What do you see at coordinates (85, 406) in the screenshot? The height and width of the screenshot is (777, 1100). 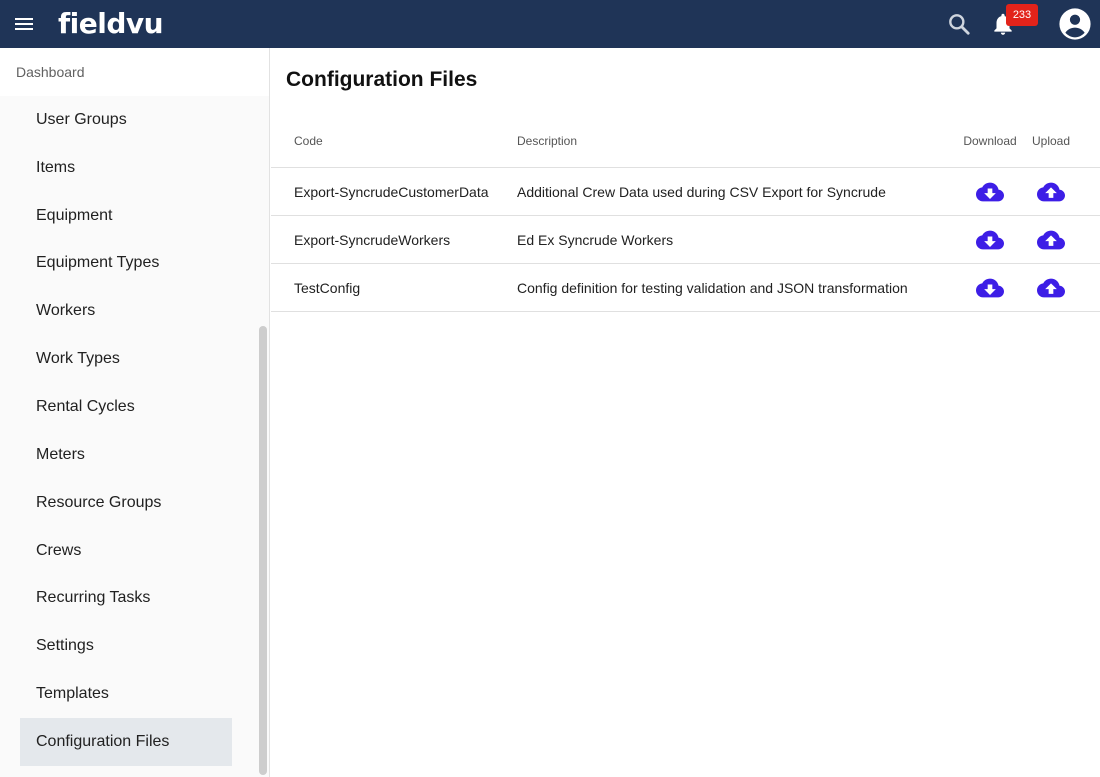 I see `sidebar-item-label: Rental Cycles` at bounding box center [85, 406].